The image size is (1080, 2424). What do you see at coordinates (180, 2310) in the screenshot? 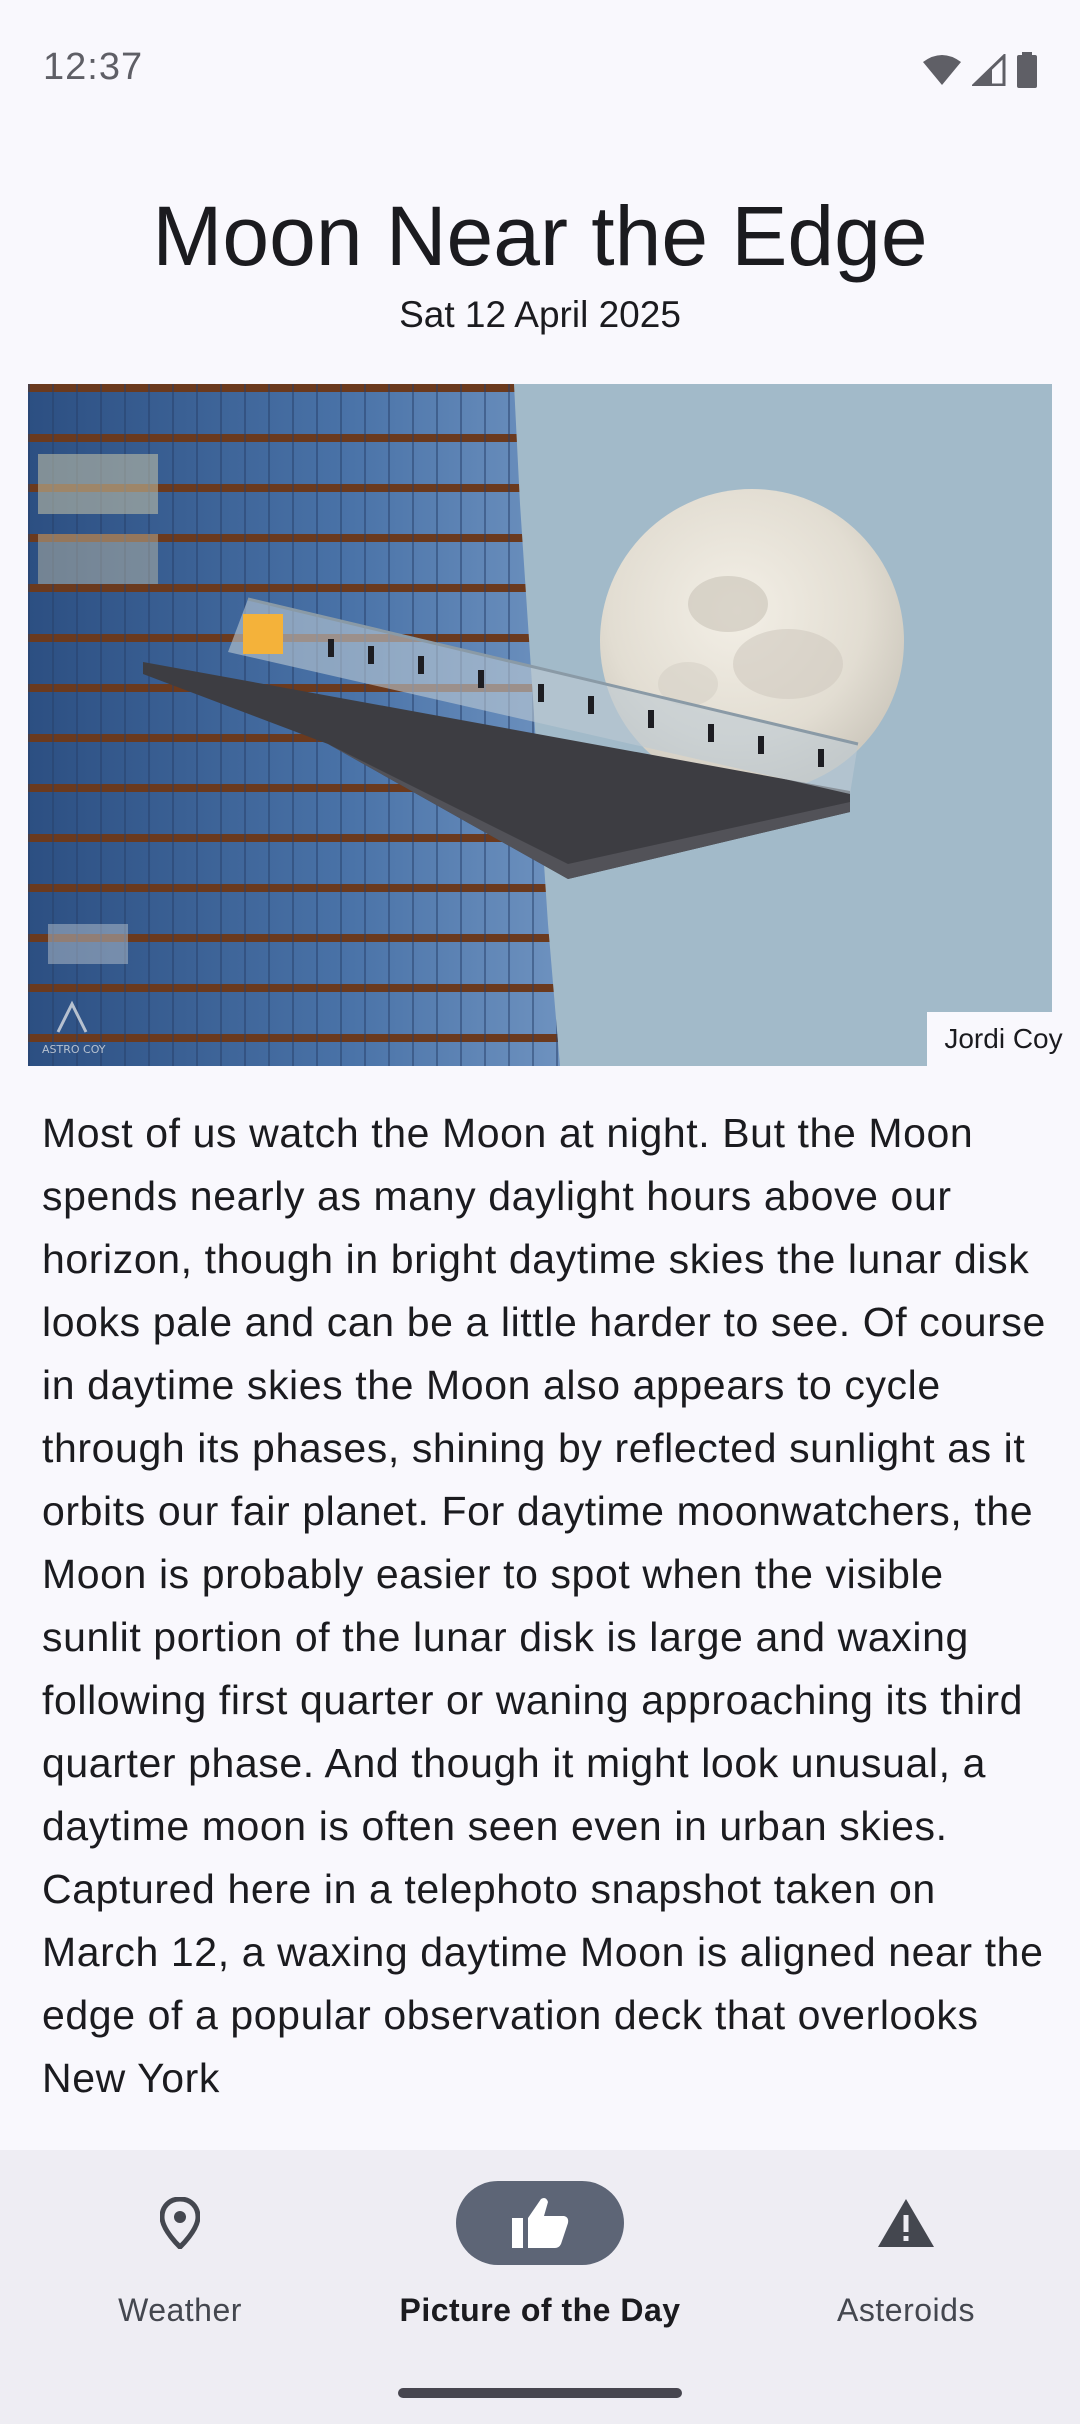
I see `nav-label-weather: Weather` at bounding box center [180, 2310].